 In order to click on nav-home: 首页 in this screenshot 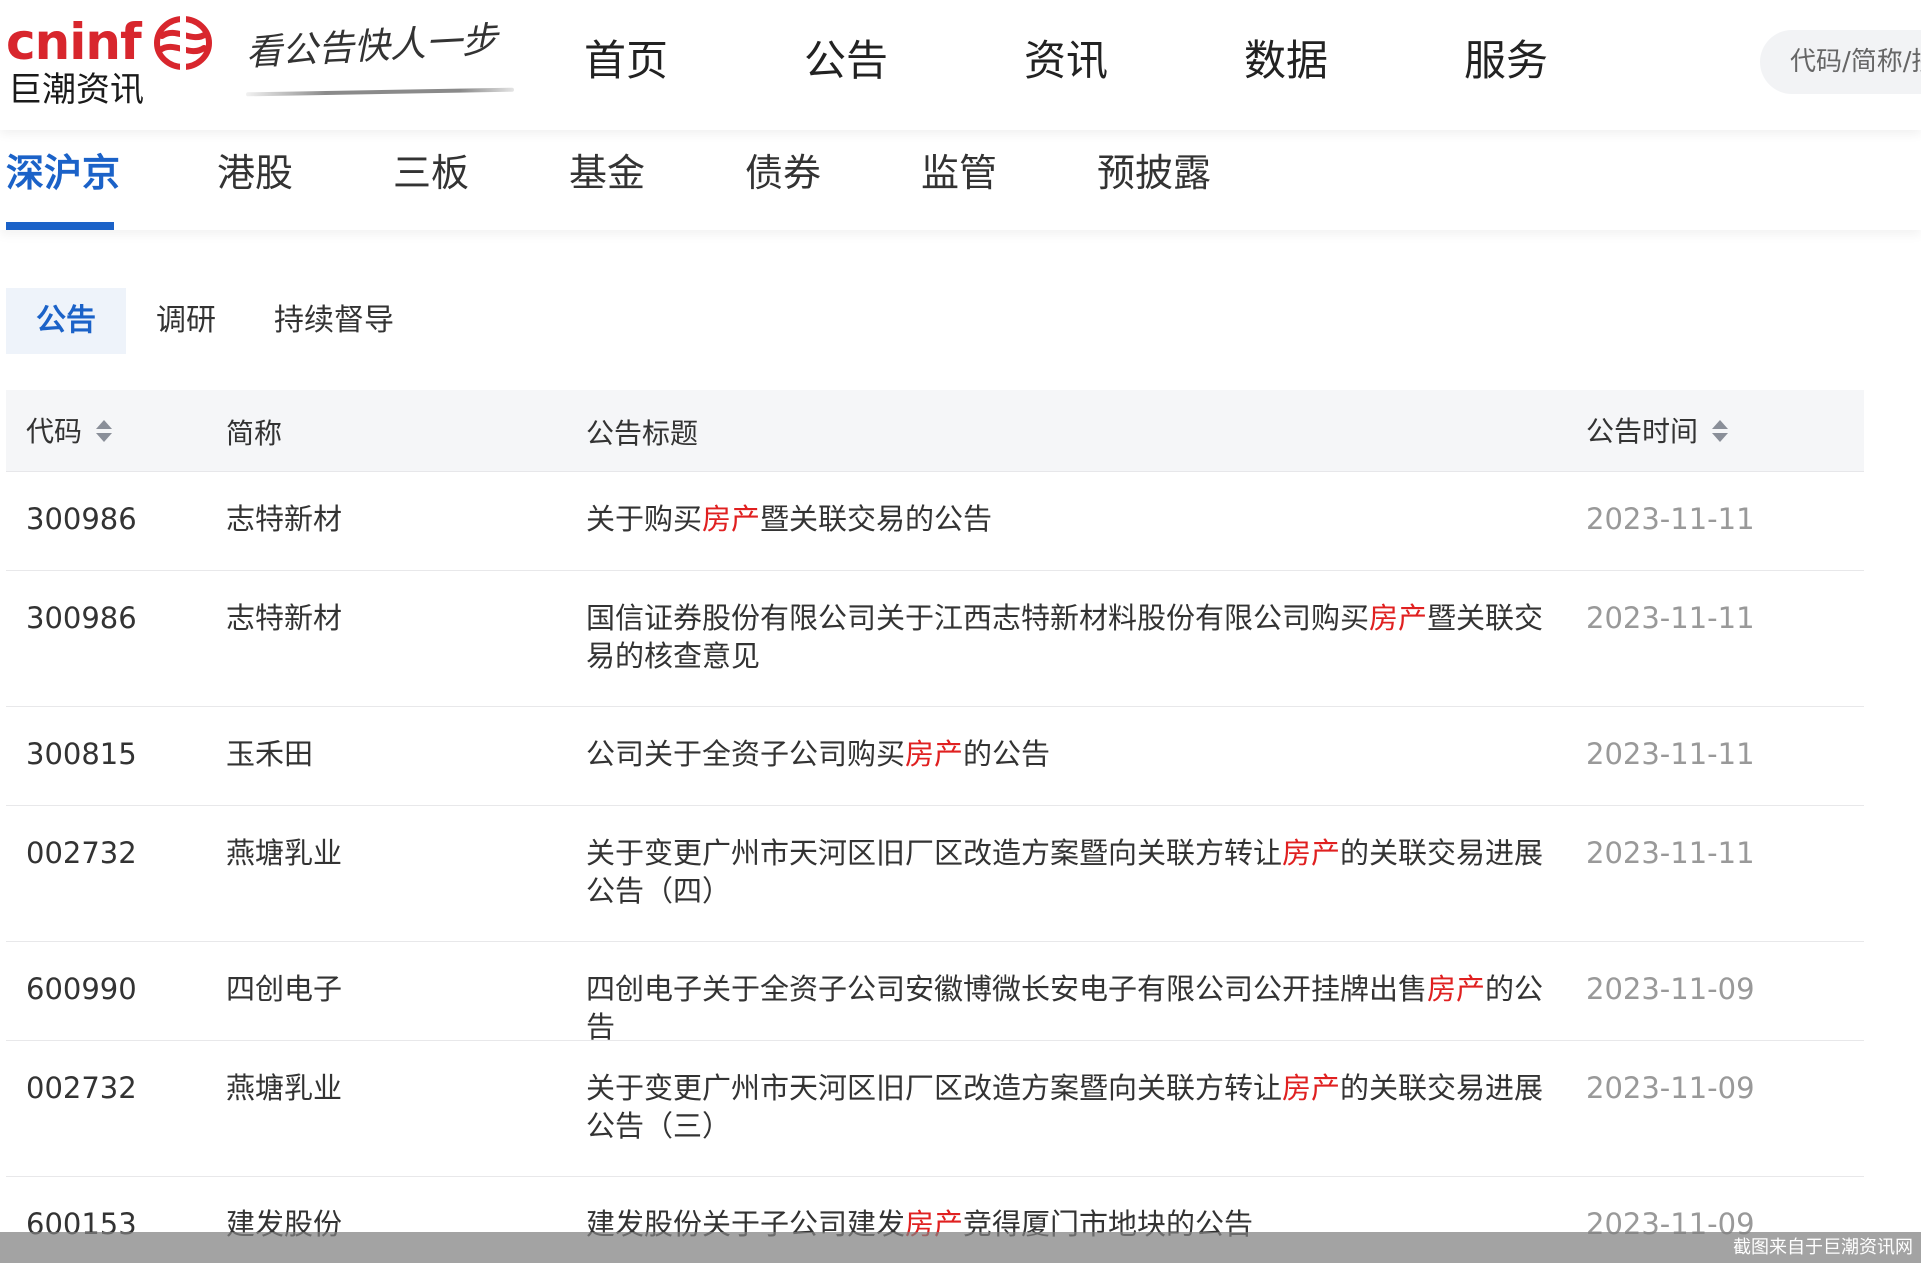, I will do `click(694, 61)`.